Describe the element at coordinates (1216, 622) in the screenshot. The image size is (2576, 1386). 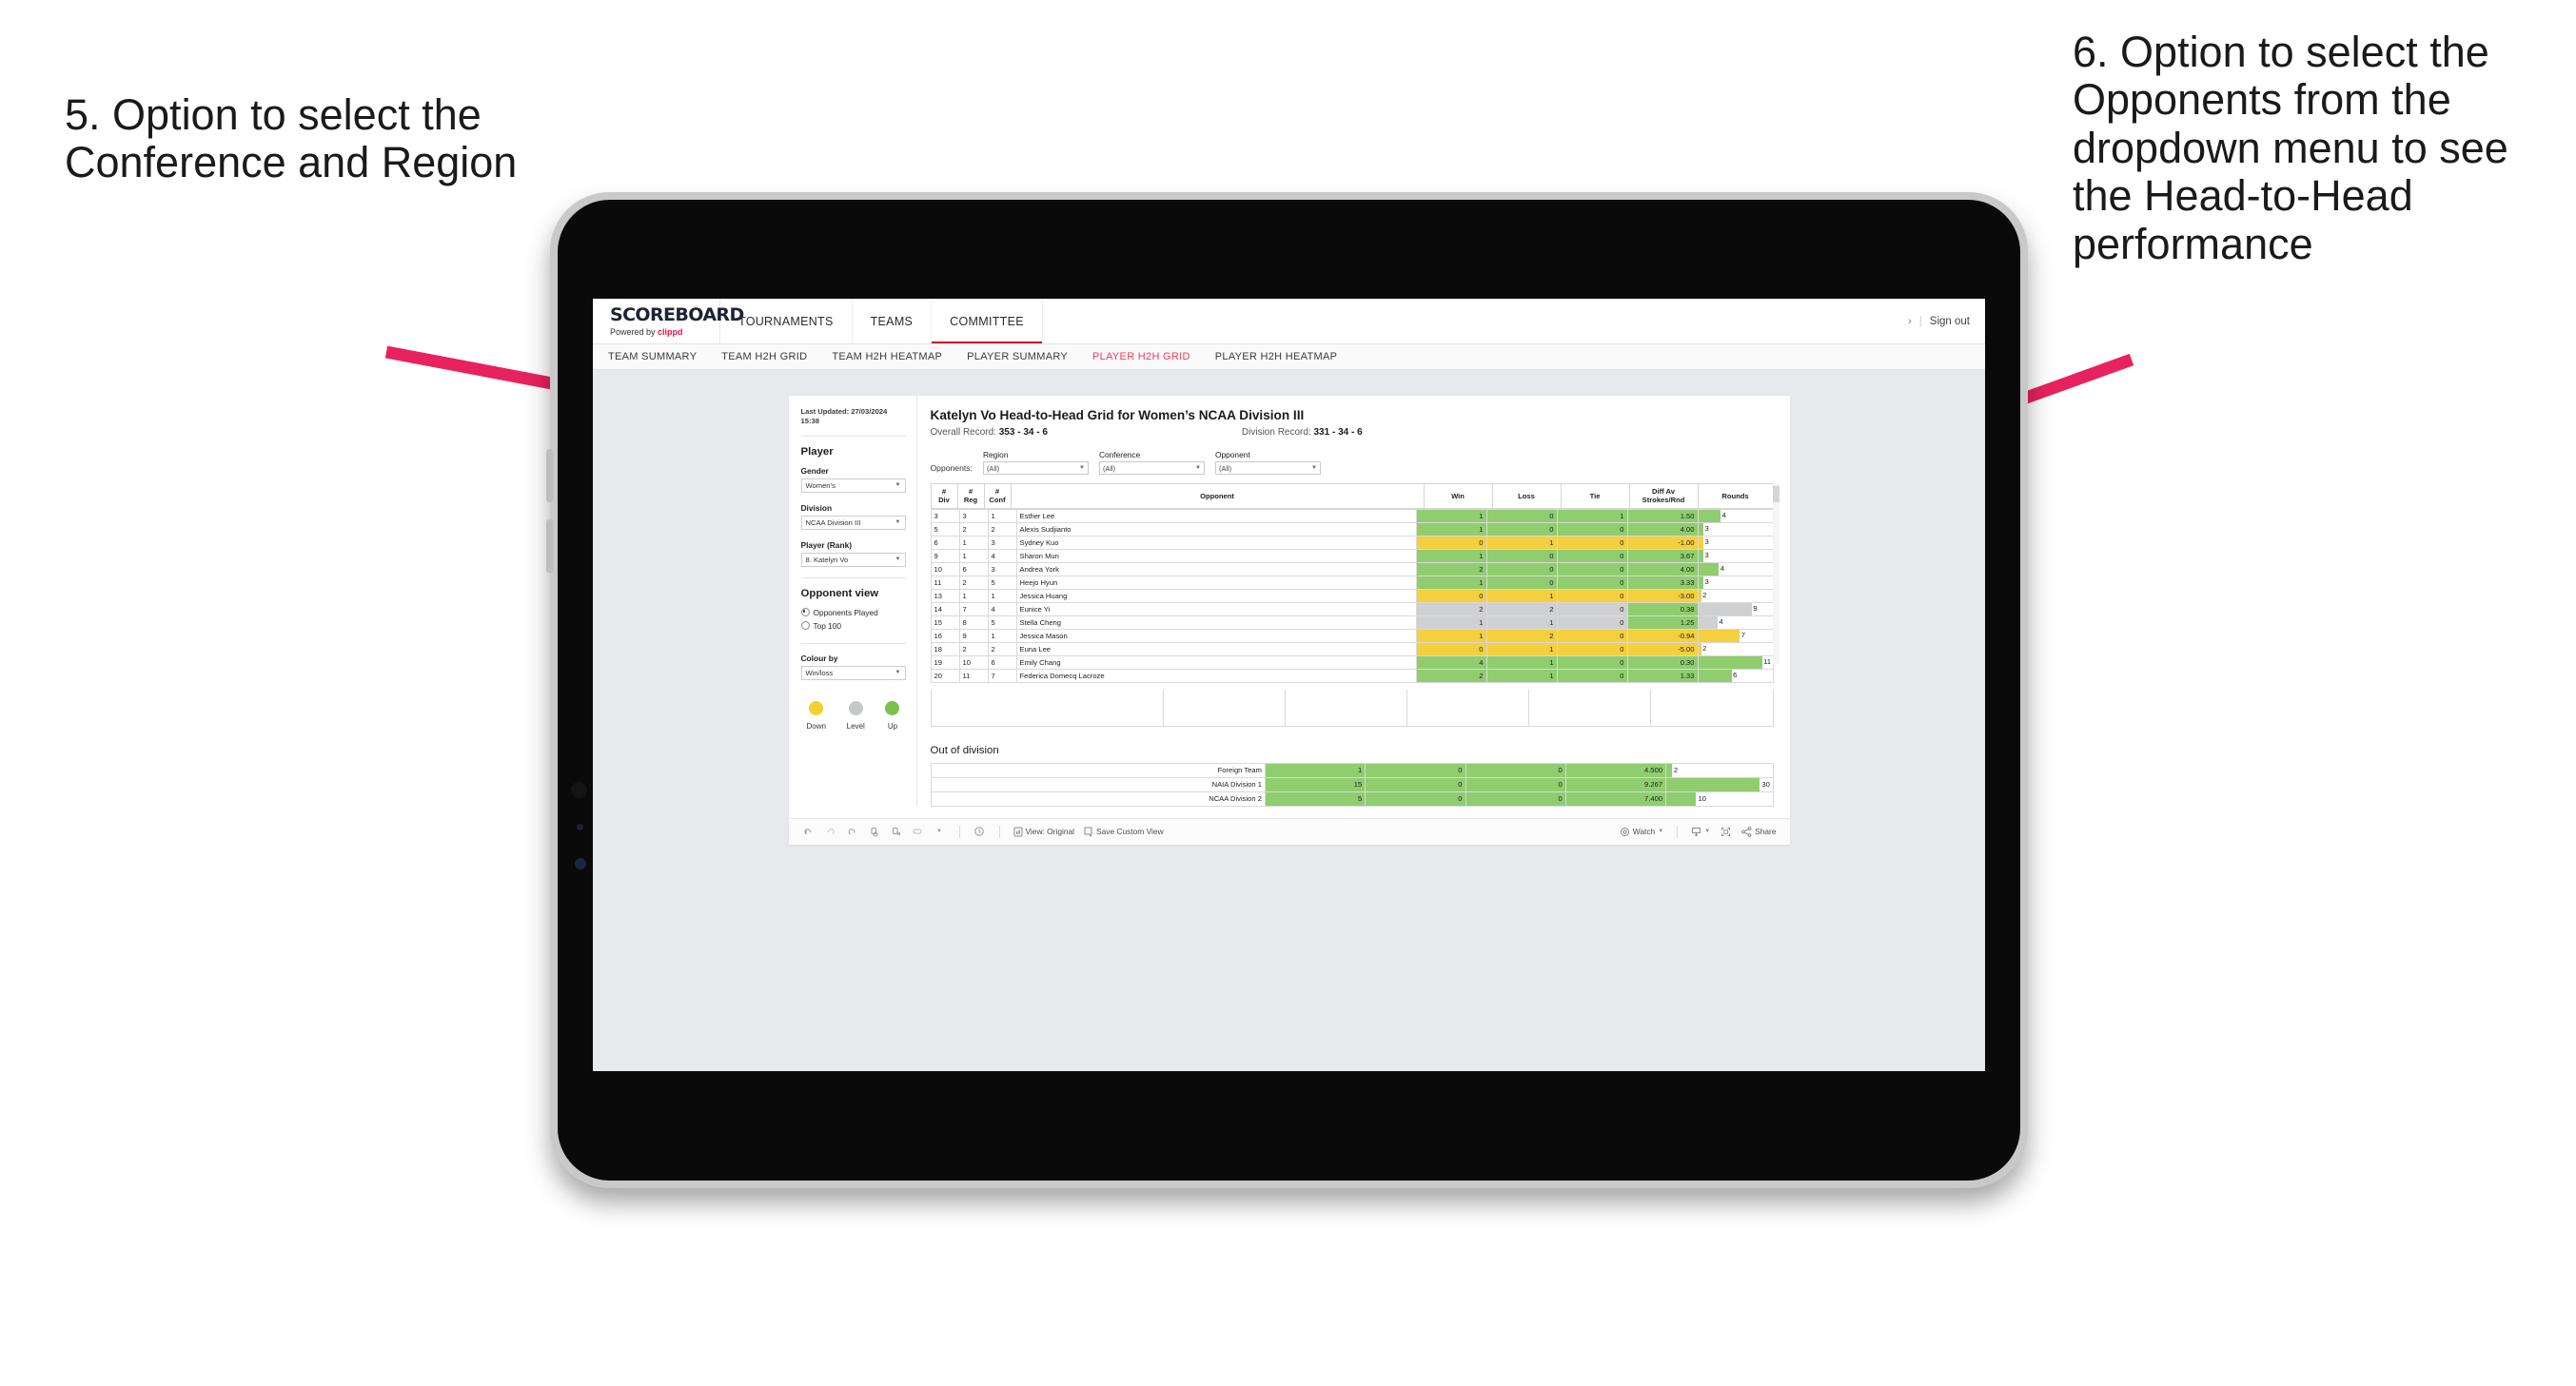
I see `cell-opponent: Stella Cheng` at that location.